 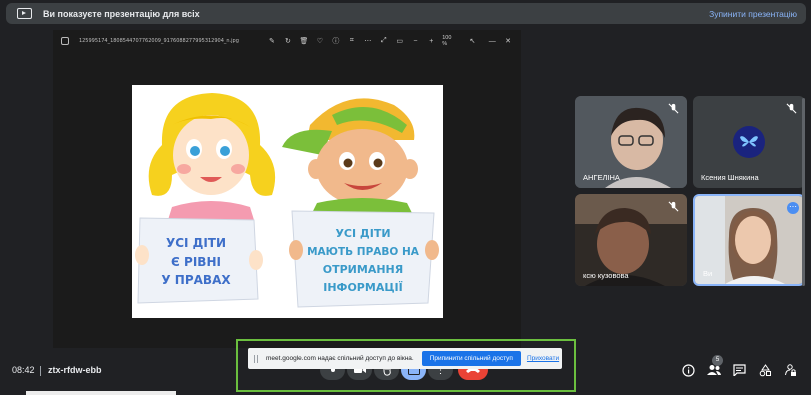 What do you see at coordinates (256, 358) in the screenshot?
I see `drag-handle-icon` at bounding box center [256, 358].